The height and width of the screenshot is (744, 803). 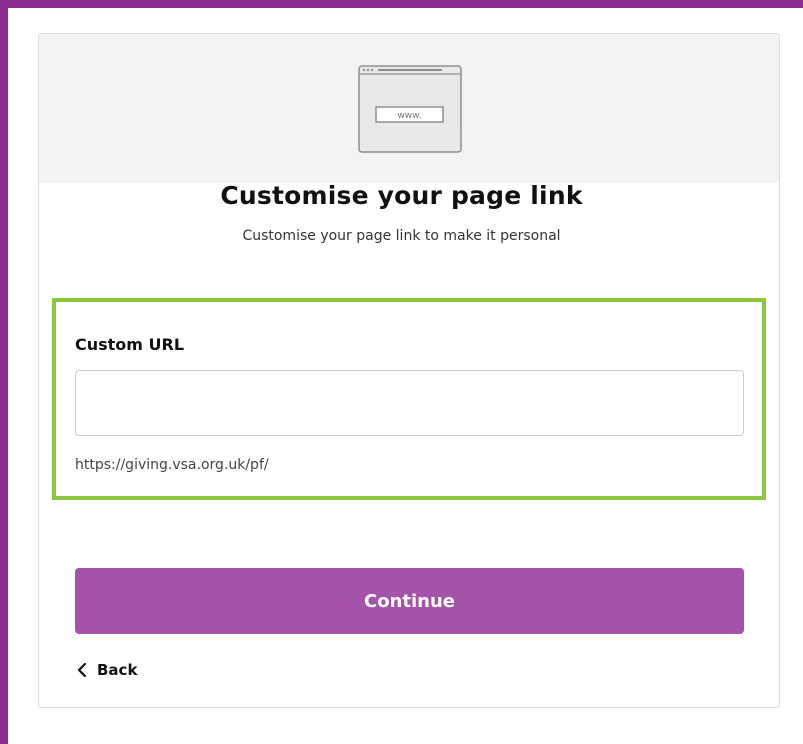 What do you see at coordinates (130, 344) in the screenshot?
I see `custom-url-label: Custom URL` at bounding box center [130, 344].